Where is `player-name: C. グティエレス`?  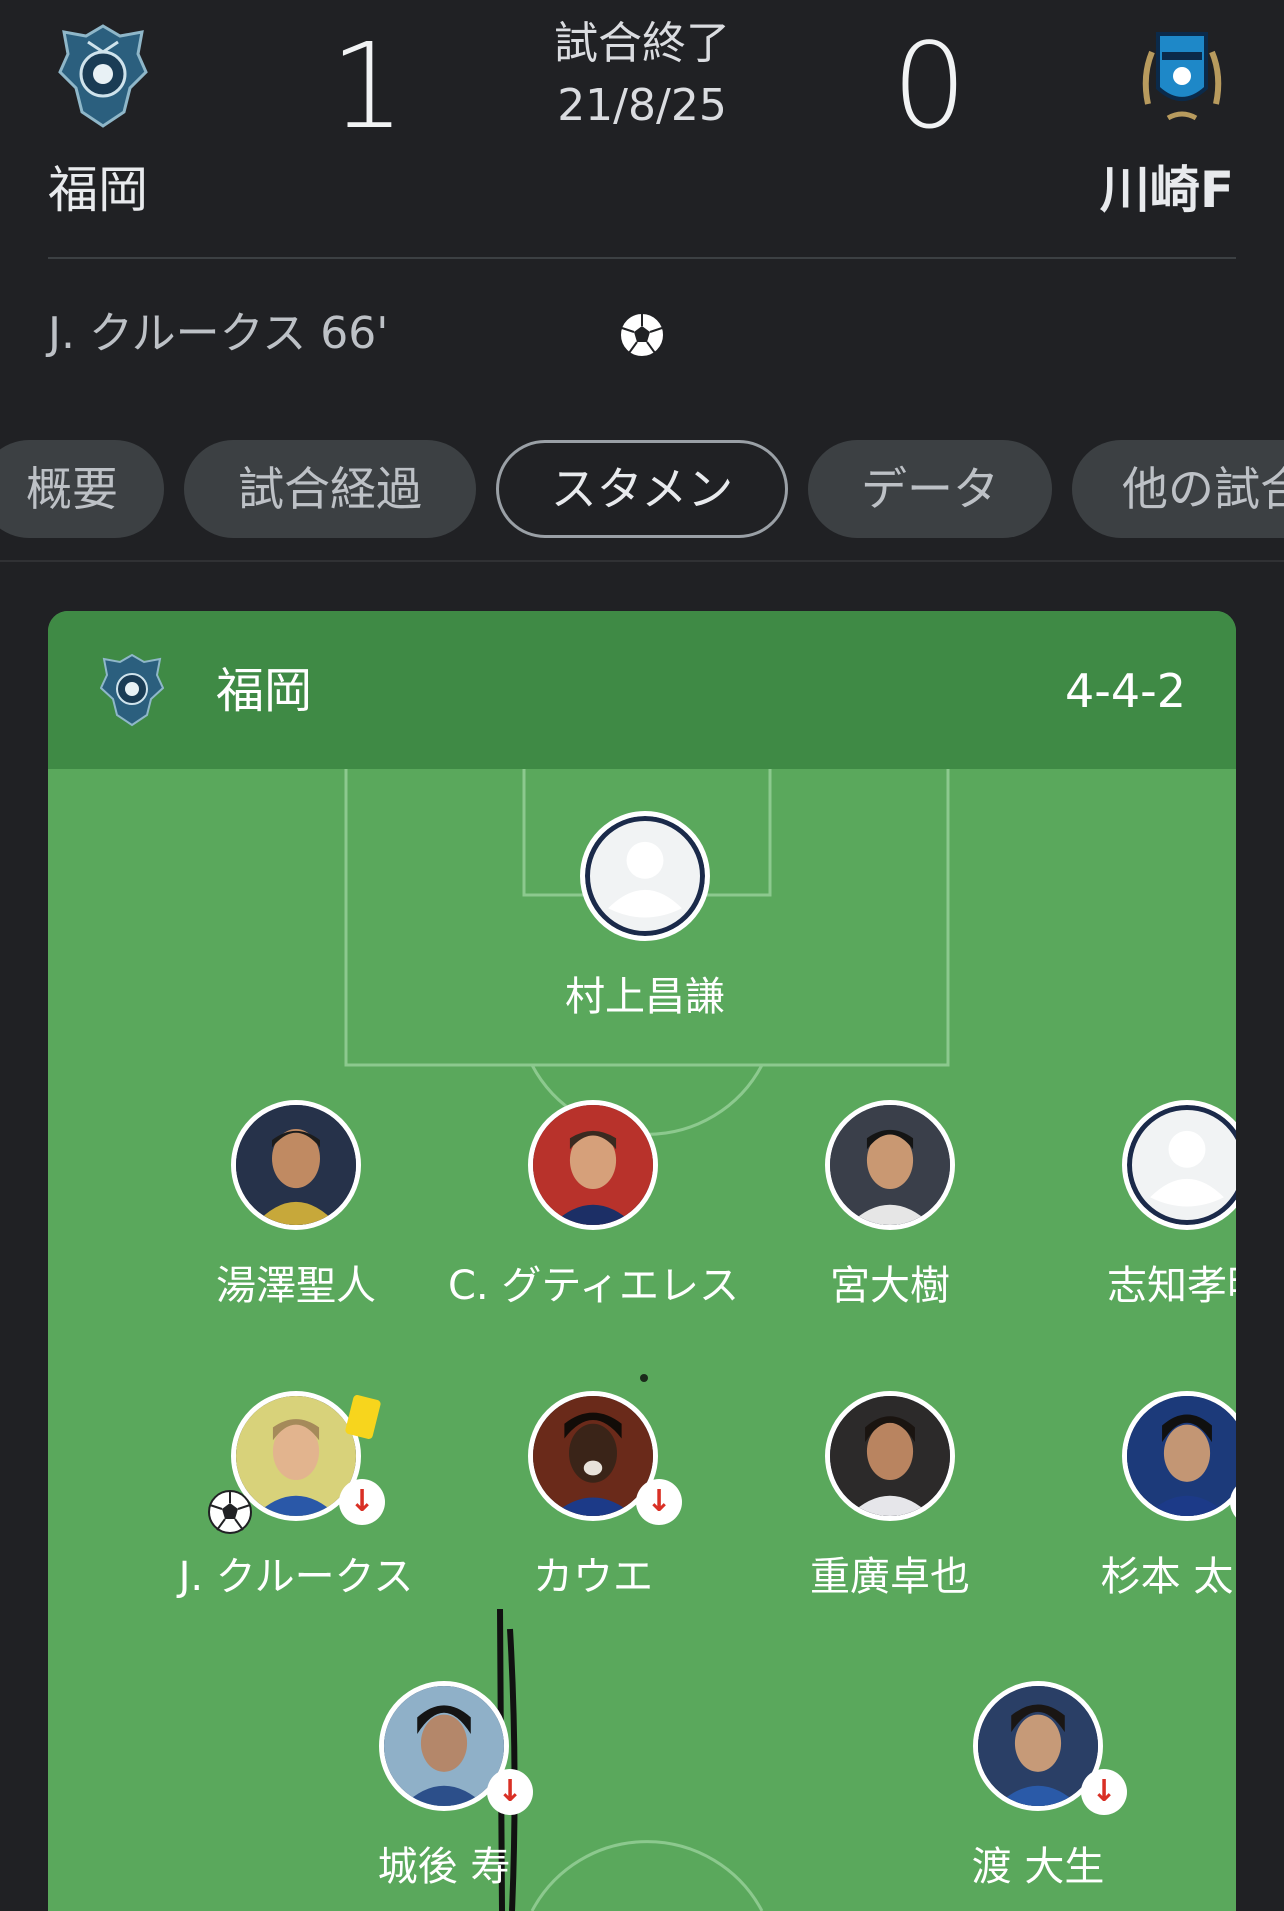 player-name: C. グティエレス is located at coordinates (593, 1286).